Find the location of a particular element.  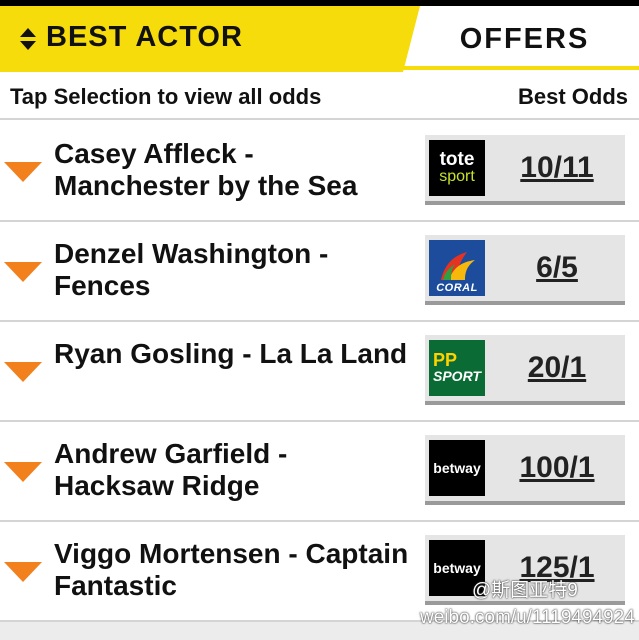

watermark-url: weibo.com/u/1119494924 is located at coordinates (527, 617).